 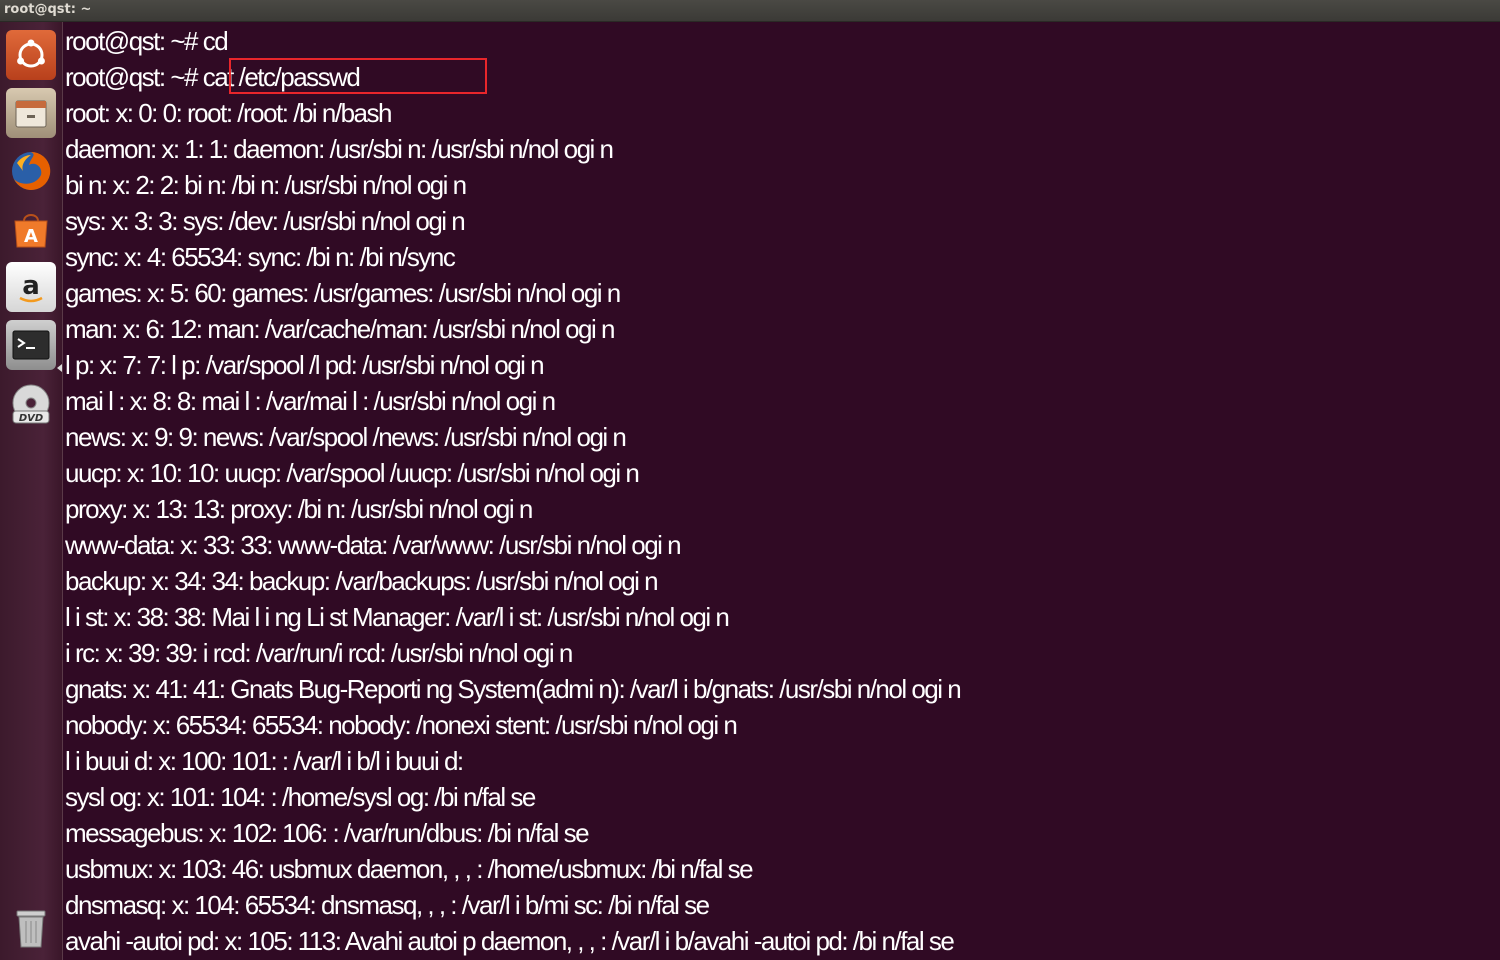 I want to click on trash-button, so click(x=31, y=927).